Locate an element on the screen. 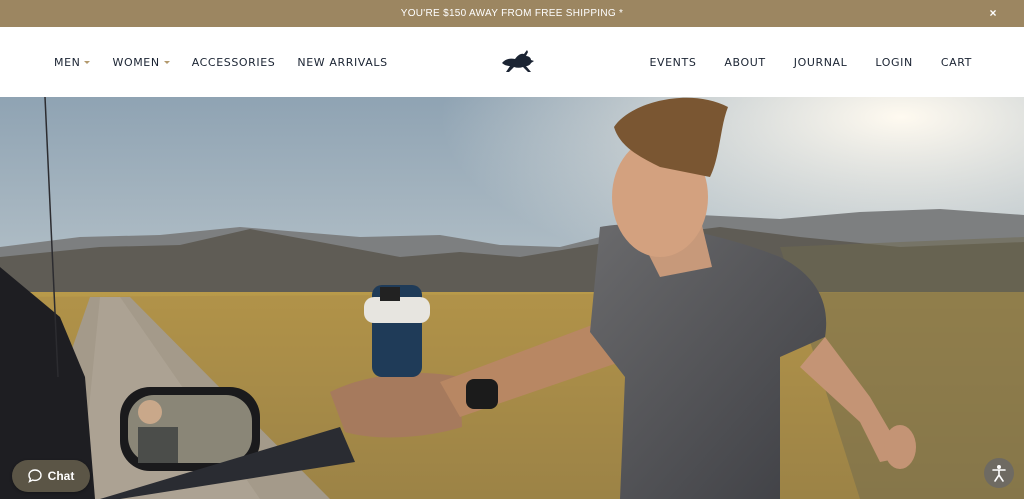  running-rabbit-logo is located at coordinates (518, 62).